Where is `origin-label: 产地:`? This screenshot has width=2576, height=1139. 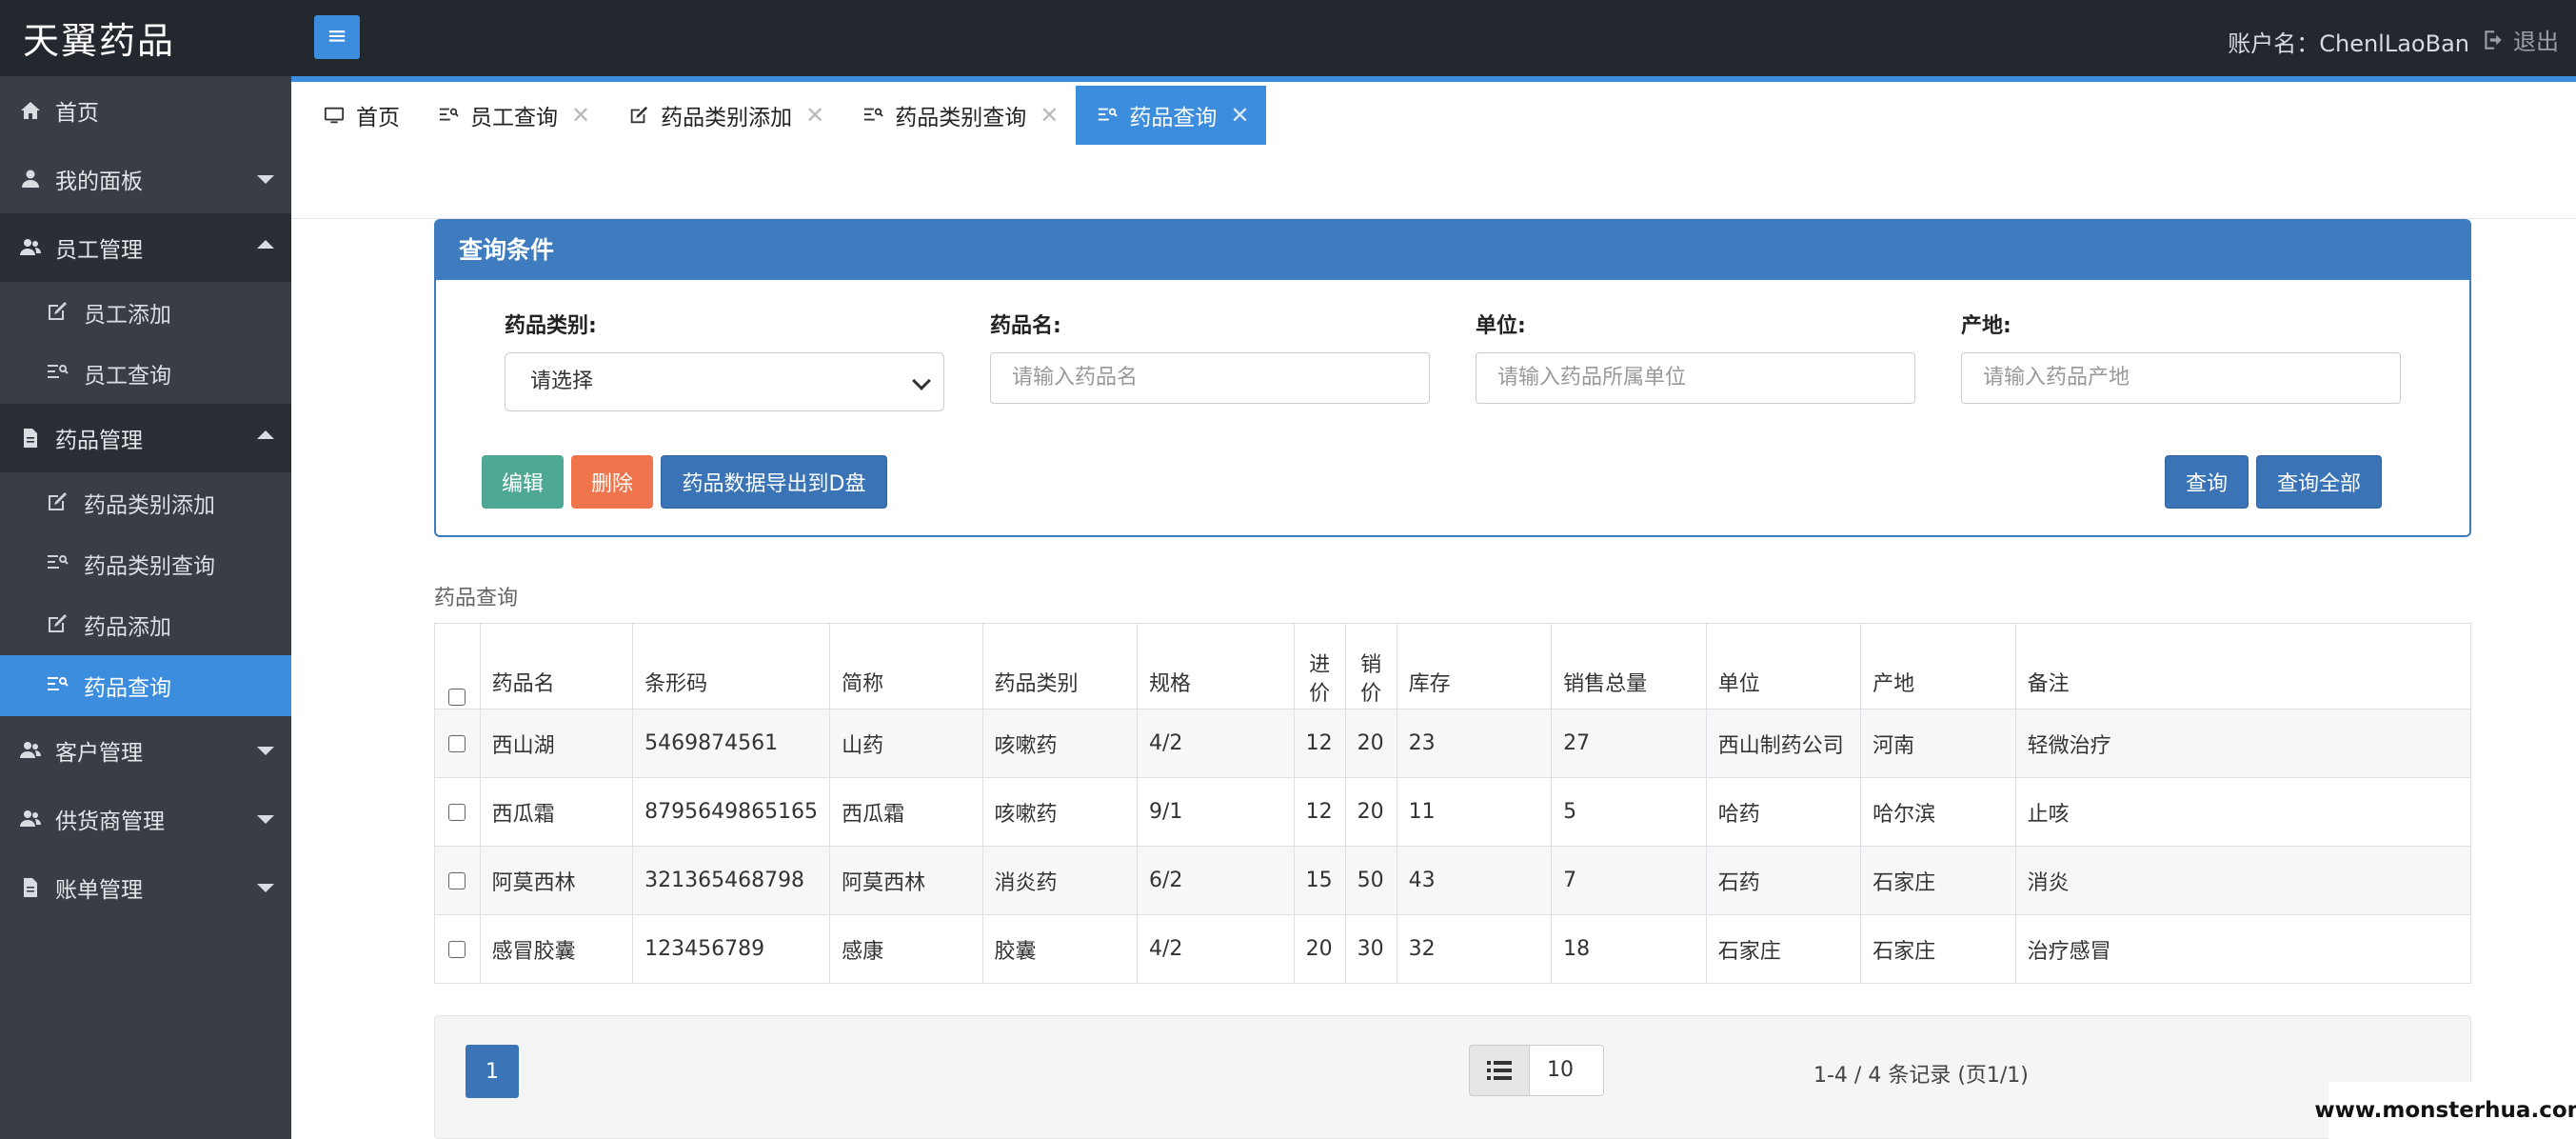
origin-label: 产地: is located at coordinates (1986, 326).